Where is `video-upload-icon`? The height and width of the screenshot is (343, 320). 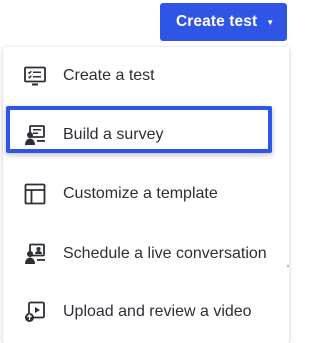
video-upload-icon is located at coordinates (35, 312).